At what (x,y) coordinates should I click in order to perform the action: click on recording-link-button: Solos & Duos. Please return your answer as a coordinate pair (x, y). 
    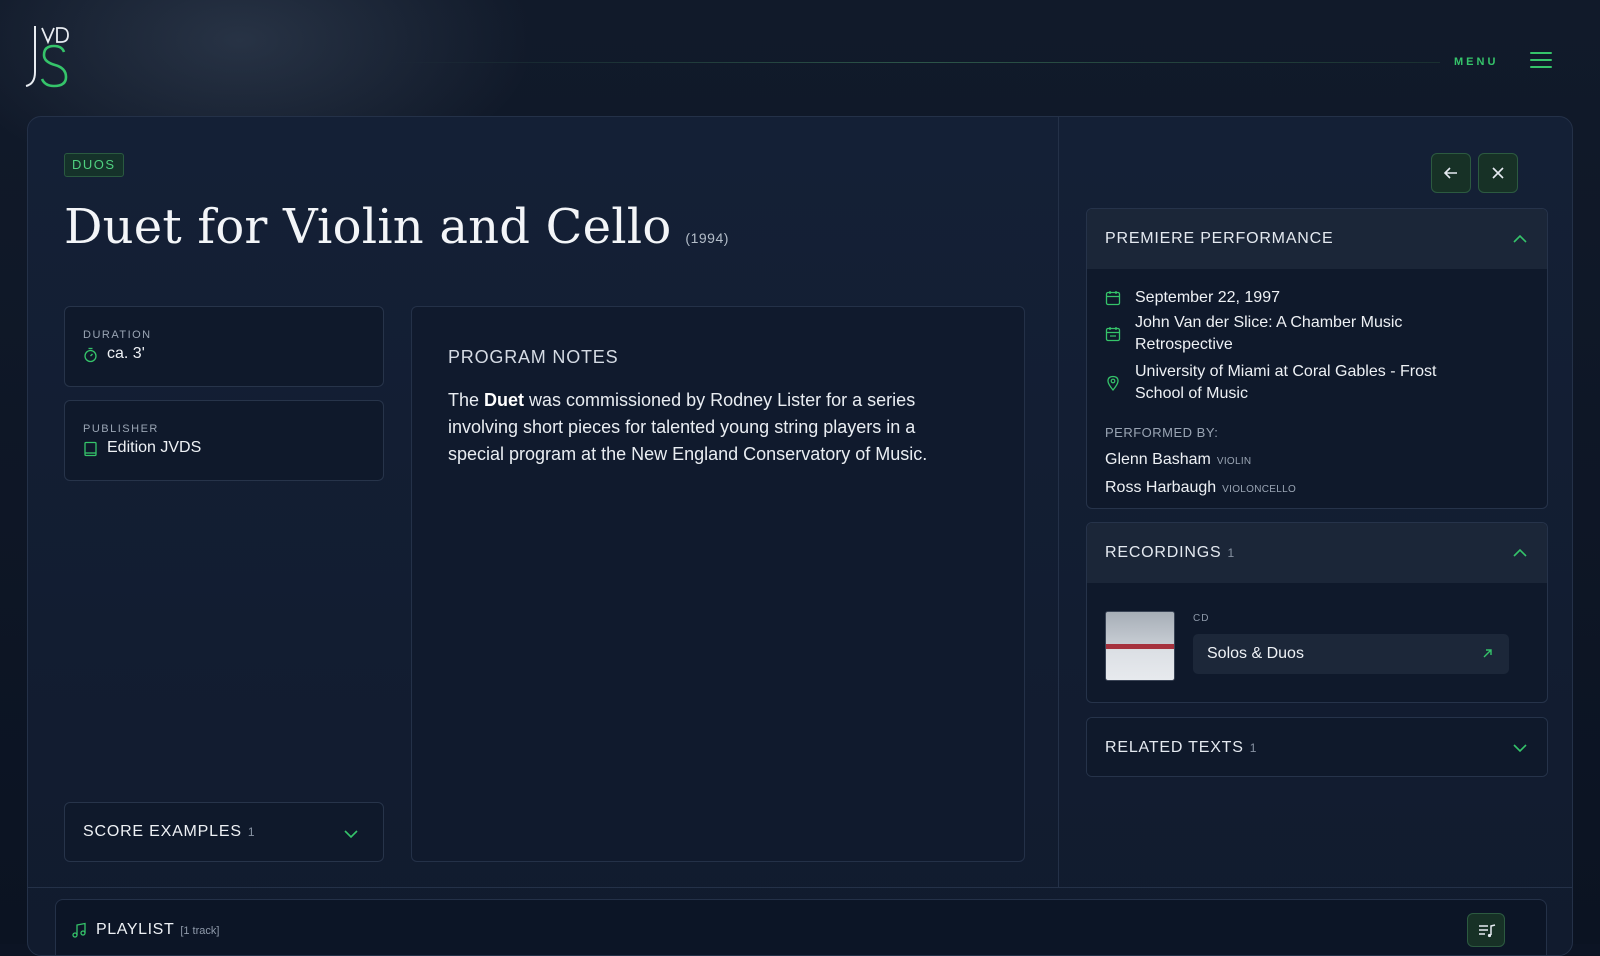
    Looking at the image, I should click on (1351, 654).